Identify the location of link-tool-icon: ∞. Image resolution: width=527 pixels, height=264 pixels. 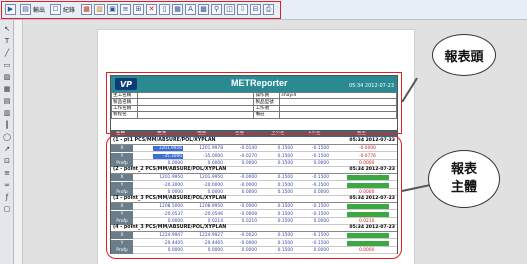
(7, 184).